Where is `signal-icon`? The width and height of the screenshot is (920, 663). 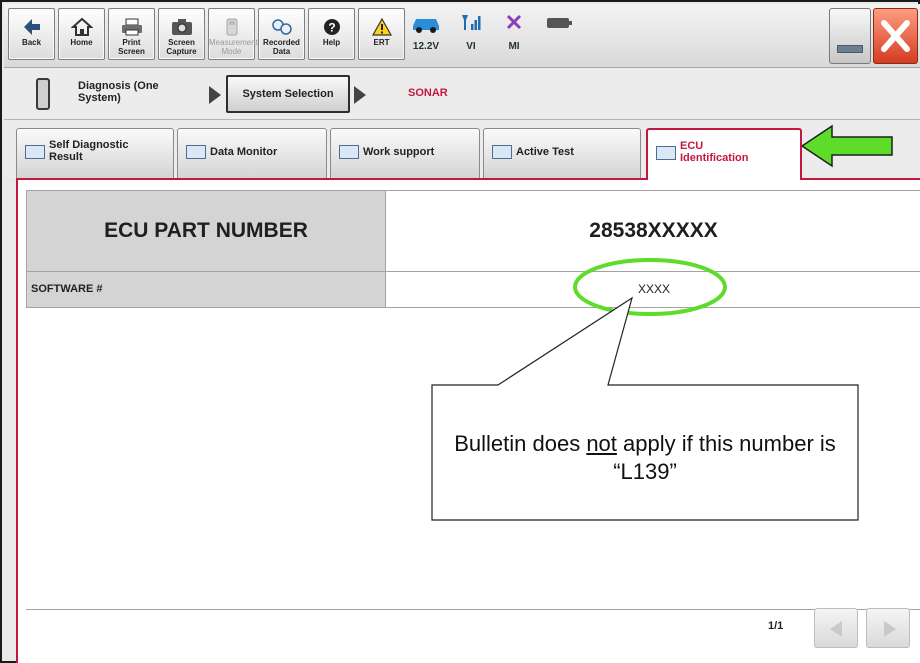
signal-icon is located at coordinates (471, 22).